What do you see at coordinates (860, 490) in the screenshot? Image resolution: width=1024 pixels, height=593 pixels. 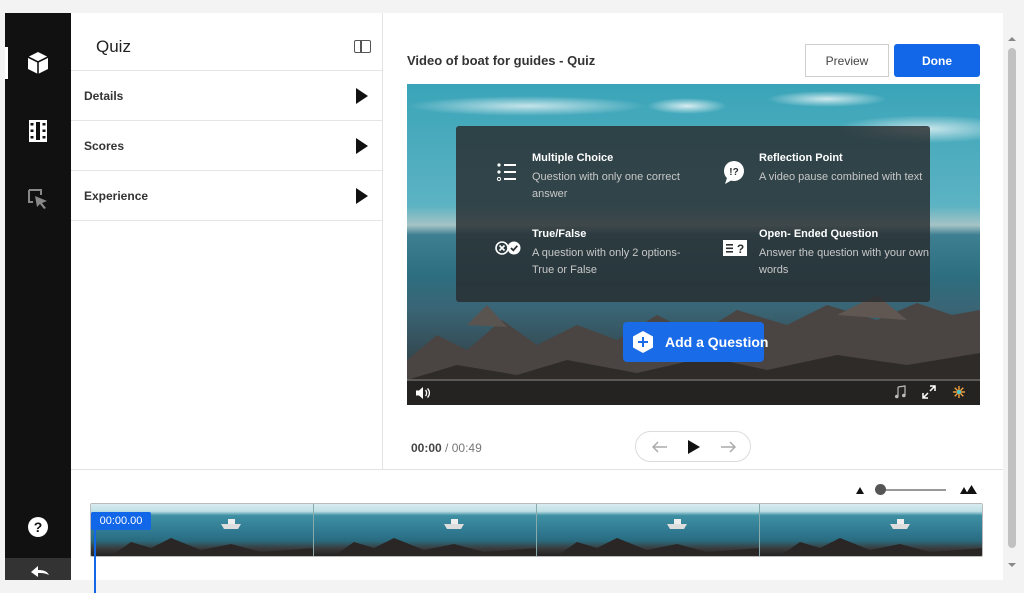 I see `zoom-out-icon` at bounding box center [860, 490].